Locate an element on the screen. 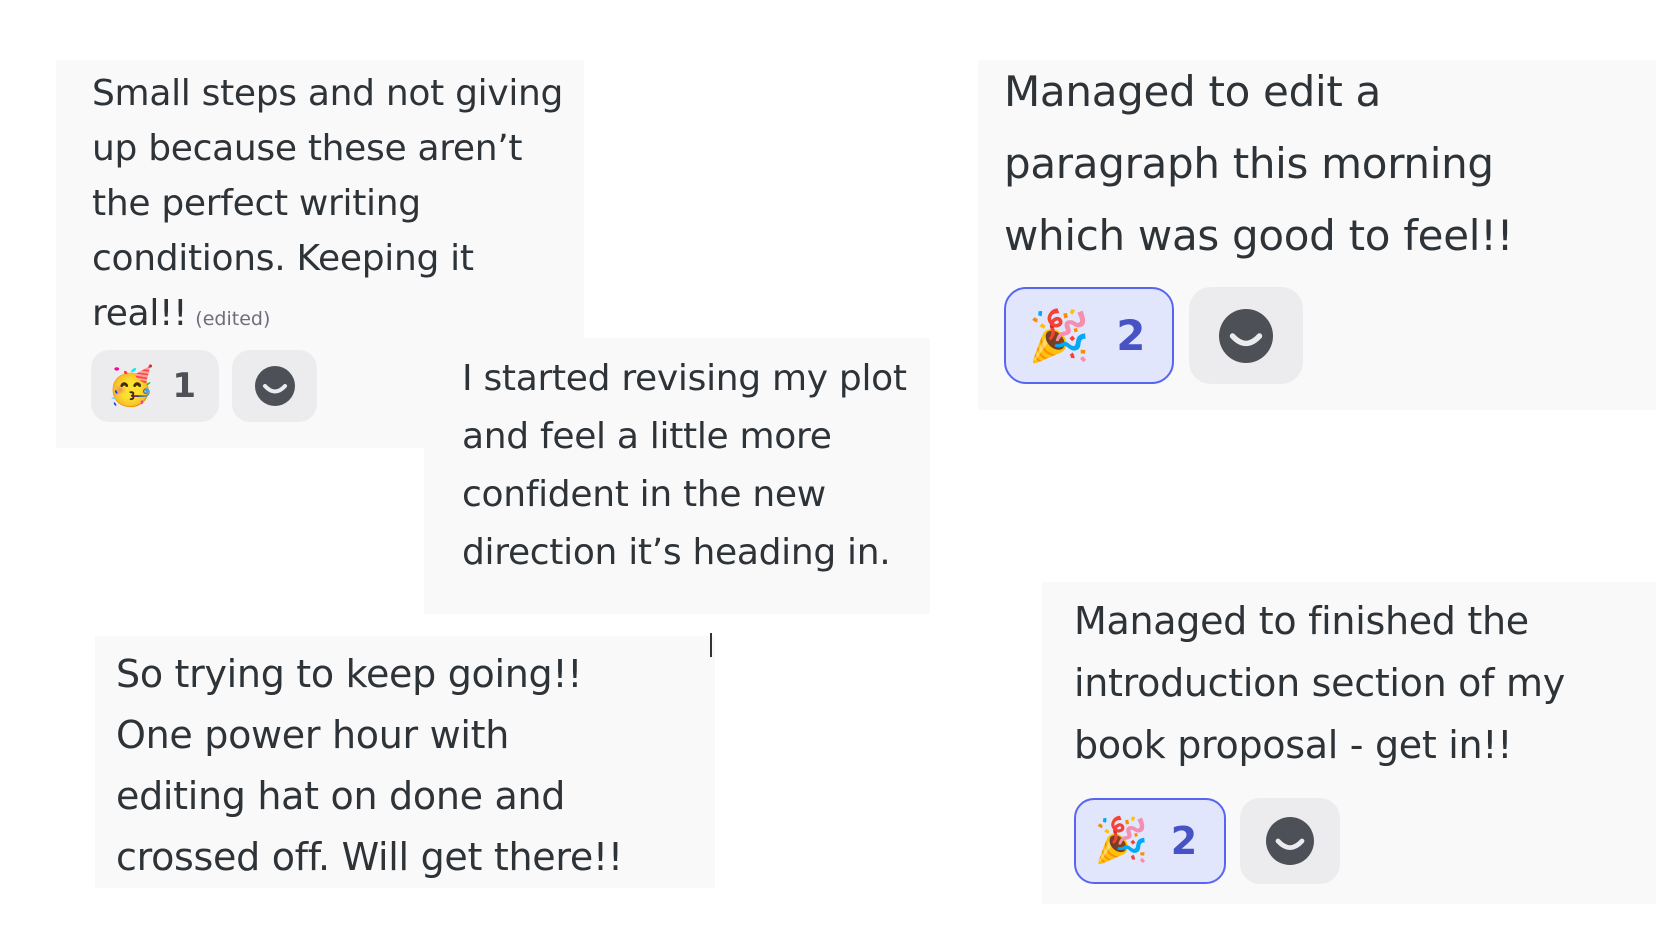 Image resolution: width=1680 pixels, height=945 pixels. message-line: introduction section of my is located at coordinates (1319, 683).